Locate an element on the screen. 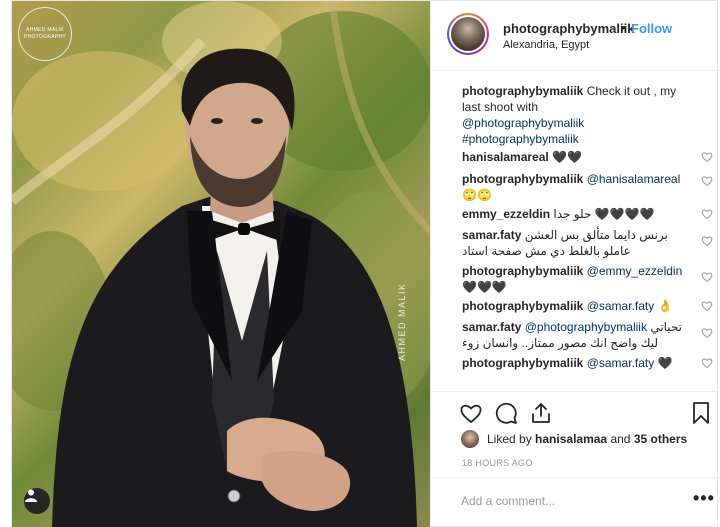  comment-text: 🖤 is located at coordinates (665, 363).